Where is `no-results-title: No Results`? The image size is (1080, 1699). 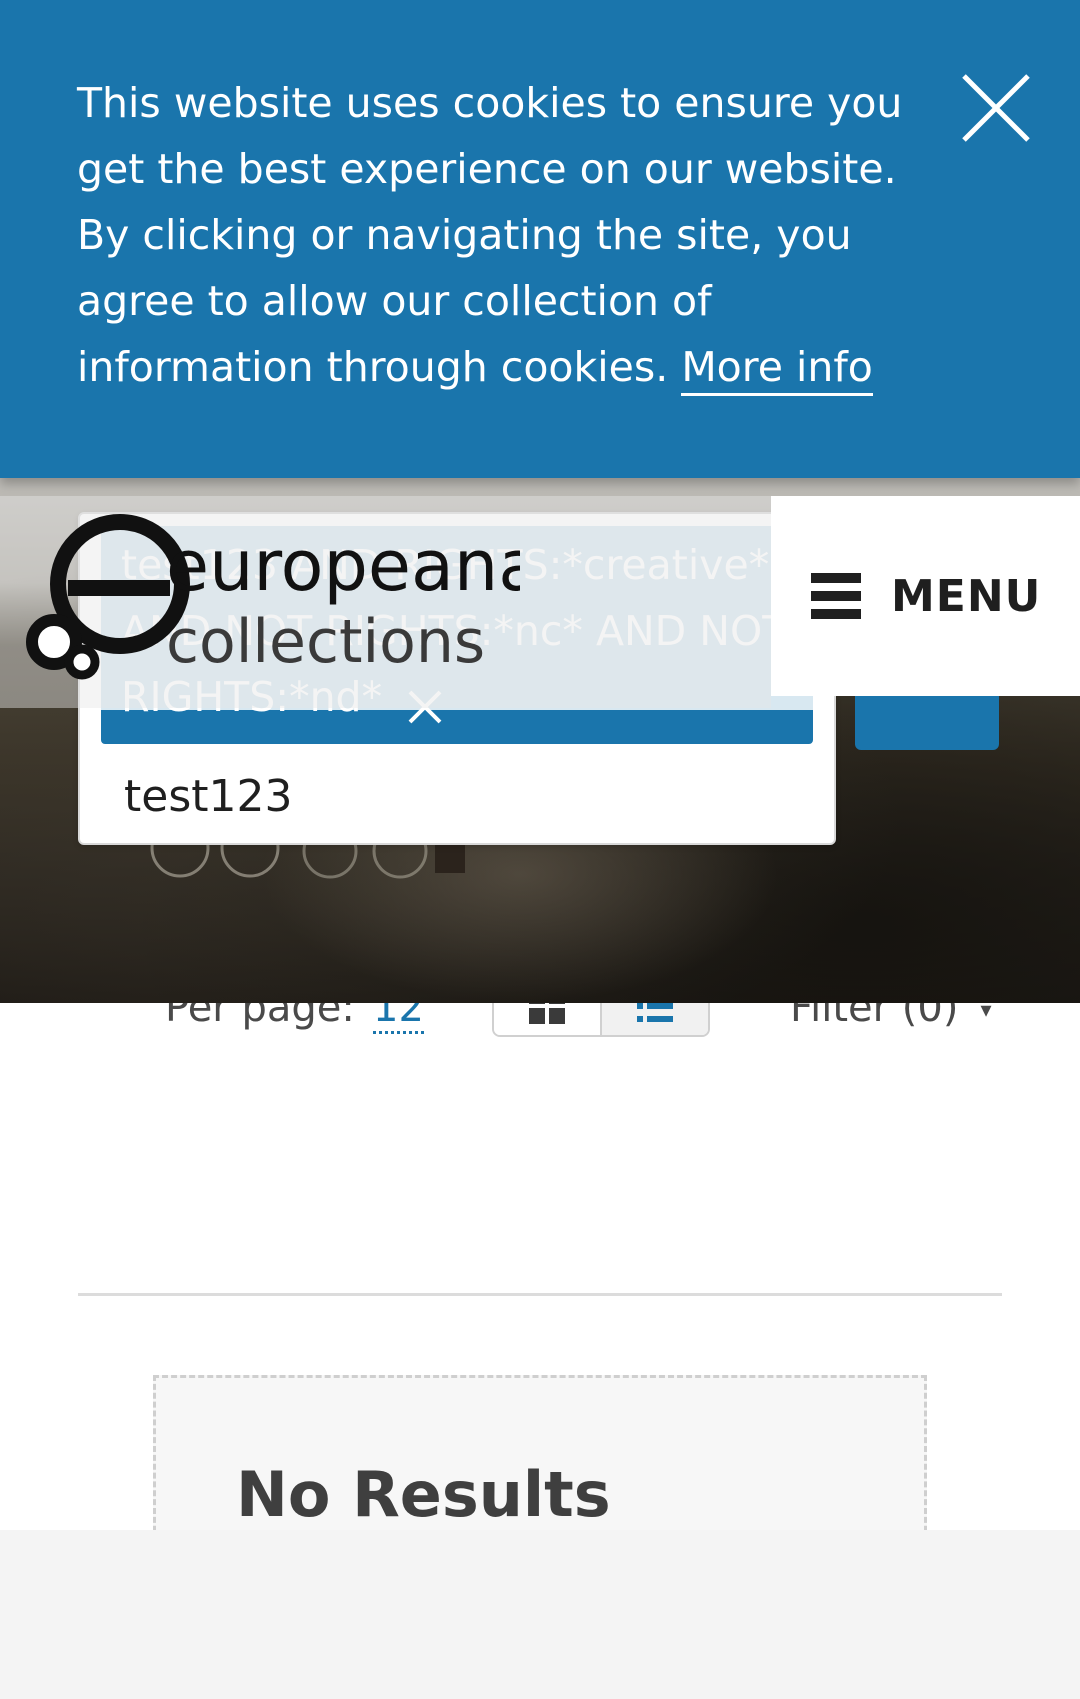 no-results-title: No Results is located at coordinates (423, 1494).